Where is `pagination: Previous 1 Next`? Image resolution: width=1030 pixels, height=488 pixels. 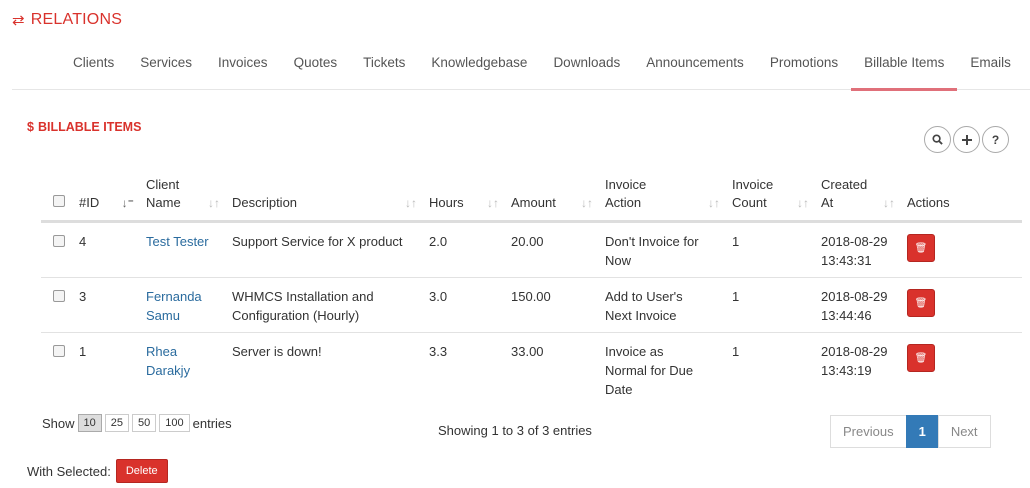 pagination: Previous 1 Next is located at coordinates (910, 431).